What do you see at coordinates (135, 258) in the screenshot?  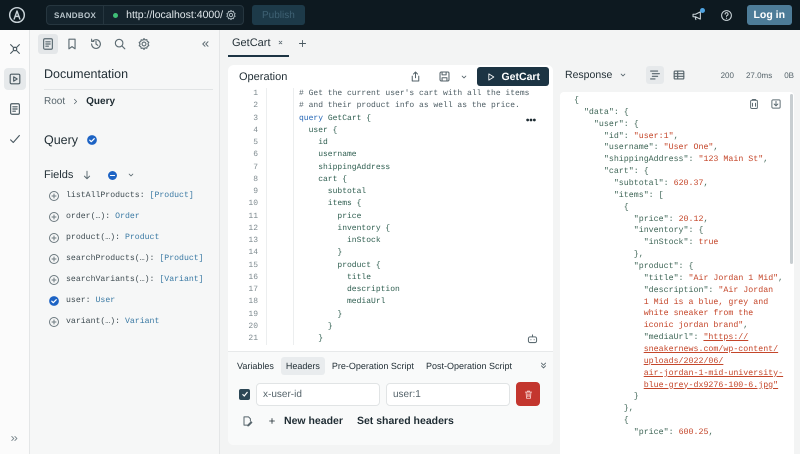 I see `field-entry: searchProducts(…): [Product]` at bounding box center [135, 258].